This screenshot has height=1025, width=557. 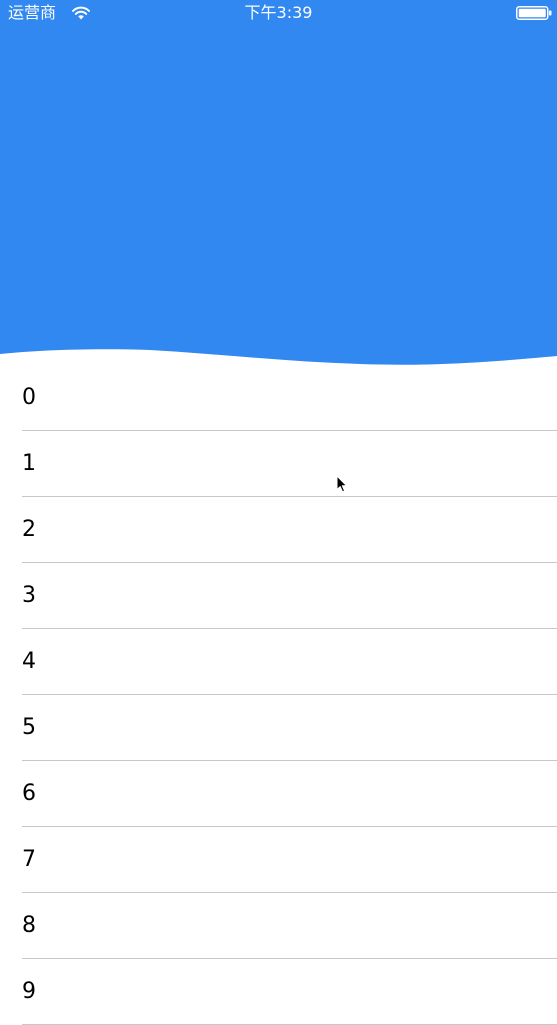 I want to click on list-row-label: 4, so click(x=29, y=661).